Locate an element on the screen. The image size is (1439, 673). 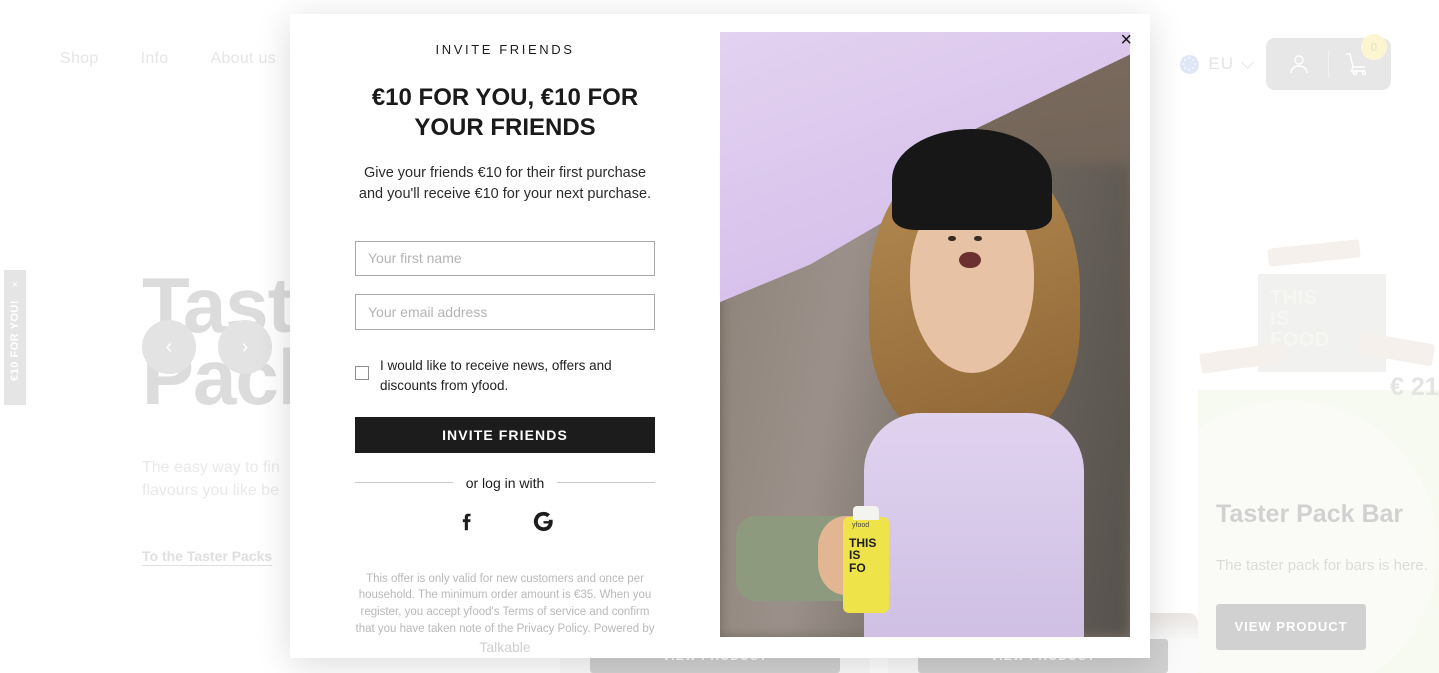
person-eye-right is located at coordinates (978, 238).